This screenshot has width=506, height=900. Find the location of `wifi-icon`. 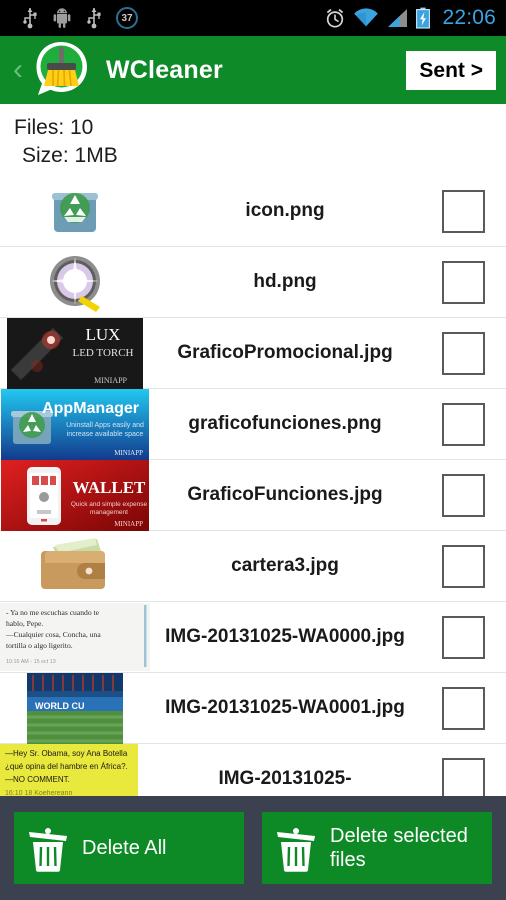

wifi-icon is located at coordinates (366, 17).